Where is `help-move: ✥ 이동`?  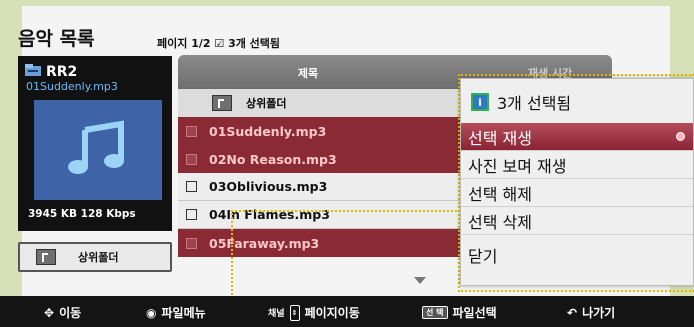
help-move: ✥ 이동 is located at coordinates (62, 312).